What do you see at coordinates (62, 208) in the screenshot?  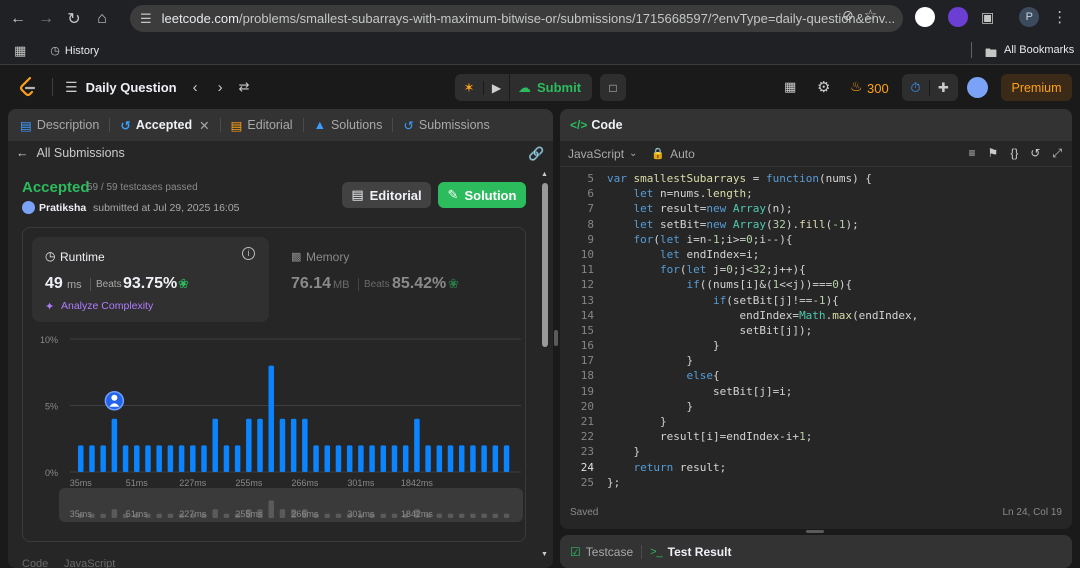 I see `author-name: Pratiksha` at bounding box center [62, 208].